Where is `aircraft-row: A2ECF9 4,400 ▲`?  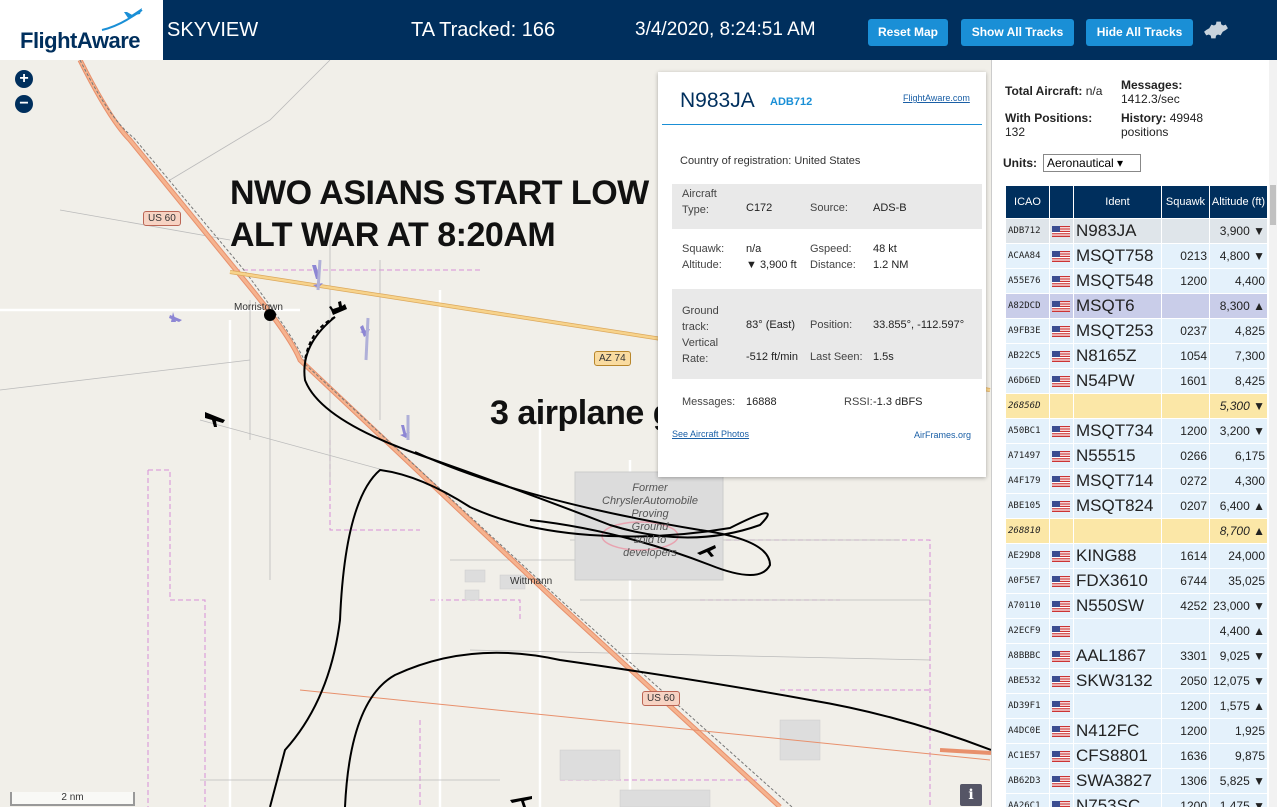
aircraft-row: A2ECF9 4,400 ▲ is located at coordinates (1136, 631).